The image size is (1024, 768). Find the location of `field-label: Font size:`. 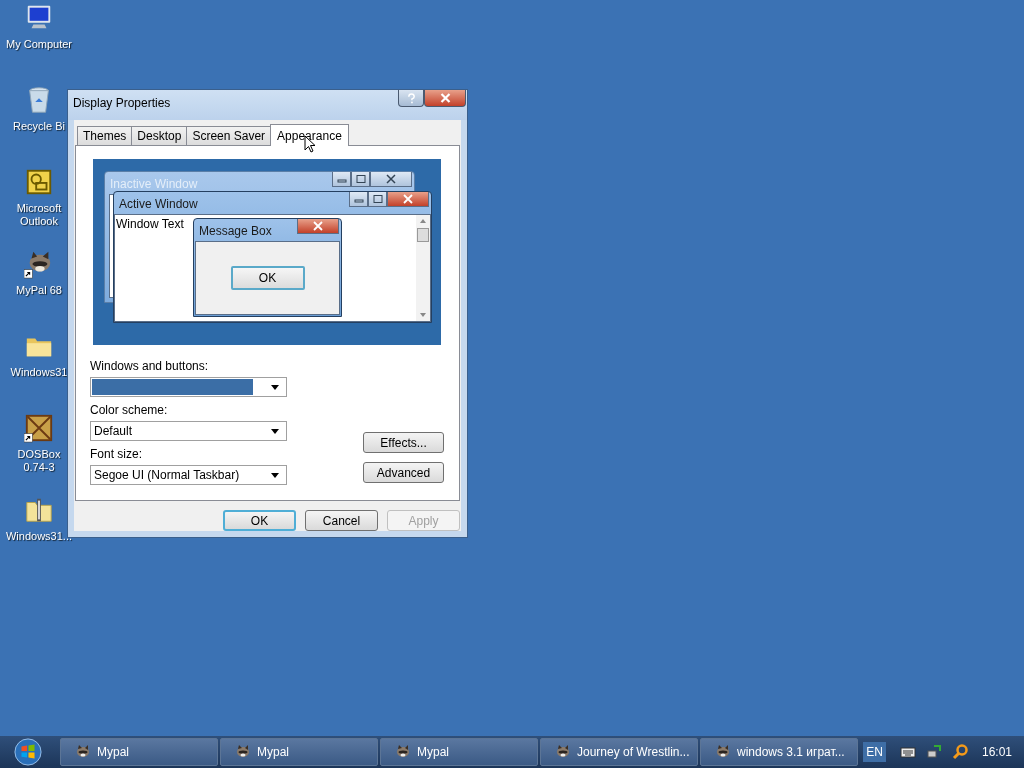

field-label: Font size: is located at coordinates (117, 454).